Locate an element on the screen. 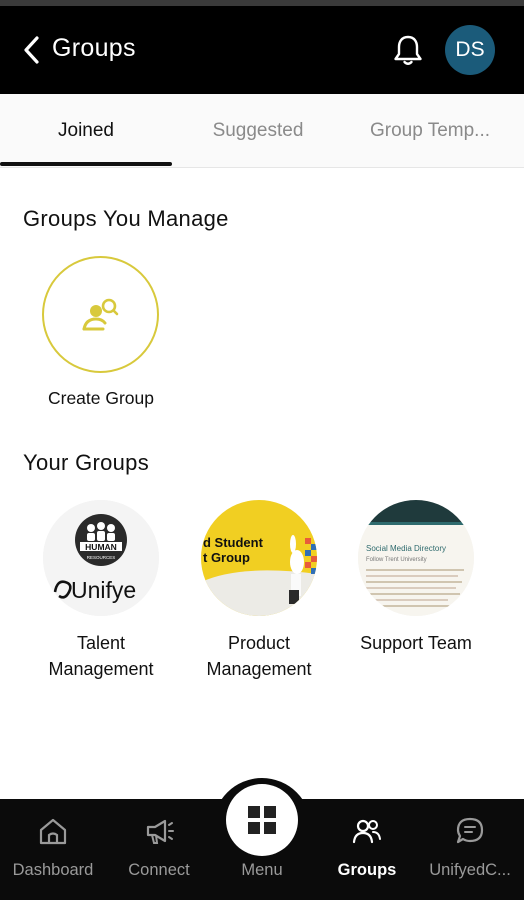 The image size is (524, 900). section-title-your-groups: Your Groups is located at coordinates (86, 462).